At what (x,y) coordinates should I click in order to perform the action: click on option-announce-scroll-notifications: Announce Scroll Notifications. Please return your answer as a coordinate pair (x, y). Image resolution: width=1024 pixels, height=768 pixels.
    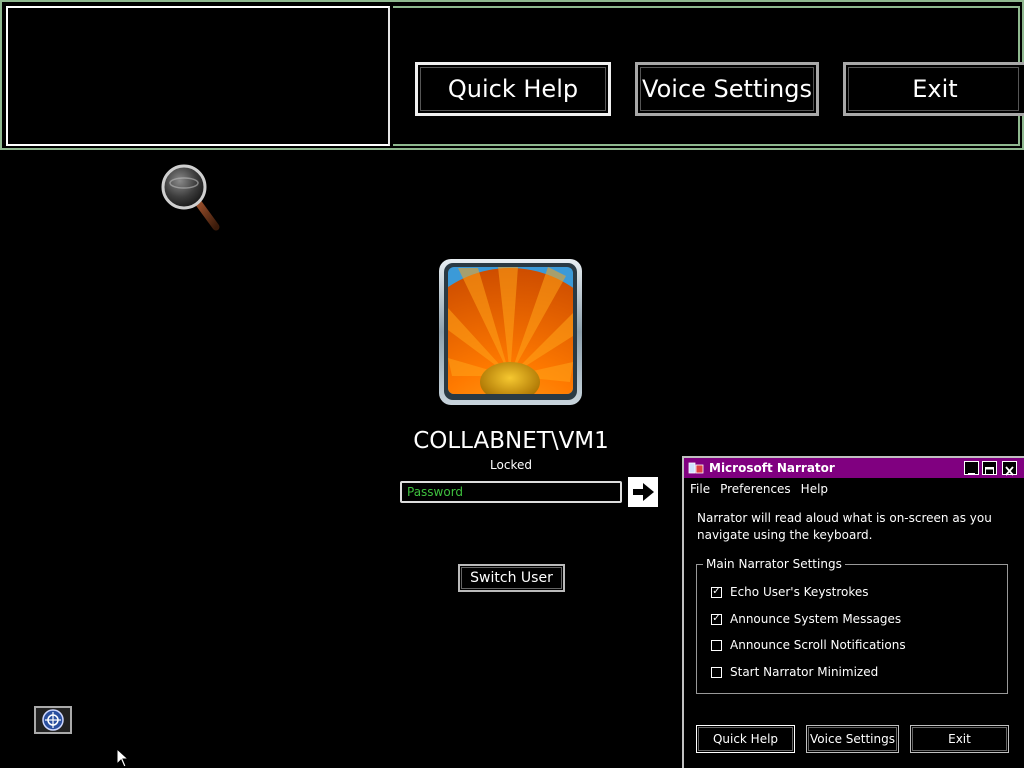
    Looking at the image, I should click on (808, 645).